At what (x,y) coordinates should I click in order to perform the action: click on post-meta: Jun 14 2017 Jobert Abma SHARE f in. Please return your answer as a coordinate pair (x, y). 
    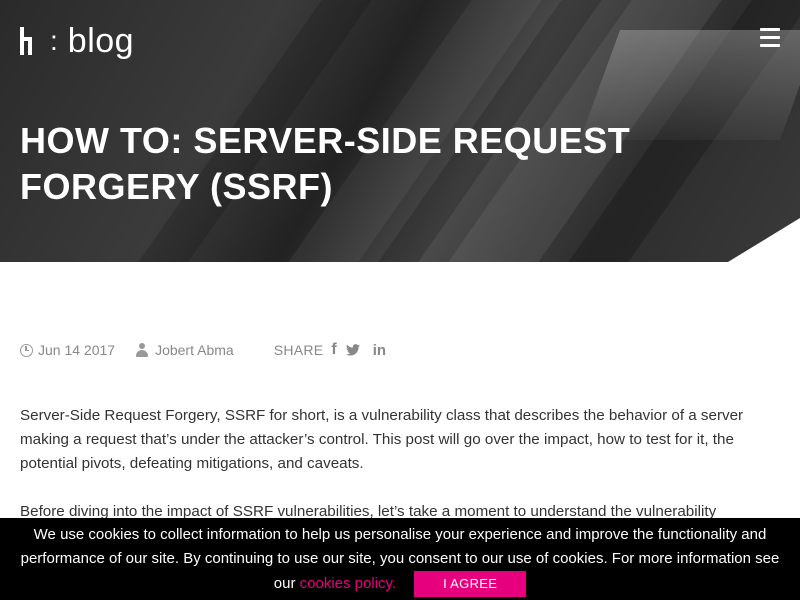
    Looking at the image, I should click on (207, 350).